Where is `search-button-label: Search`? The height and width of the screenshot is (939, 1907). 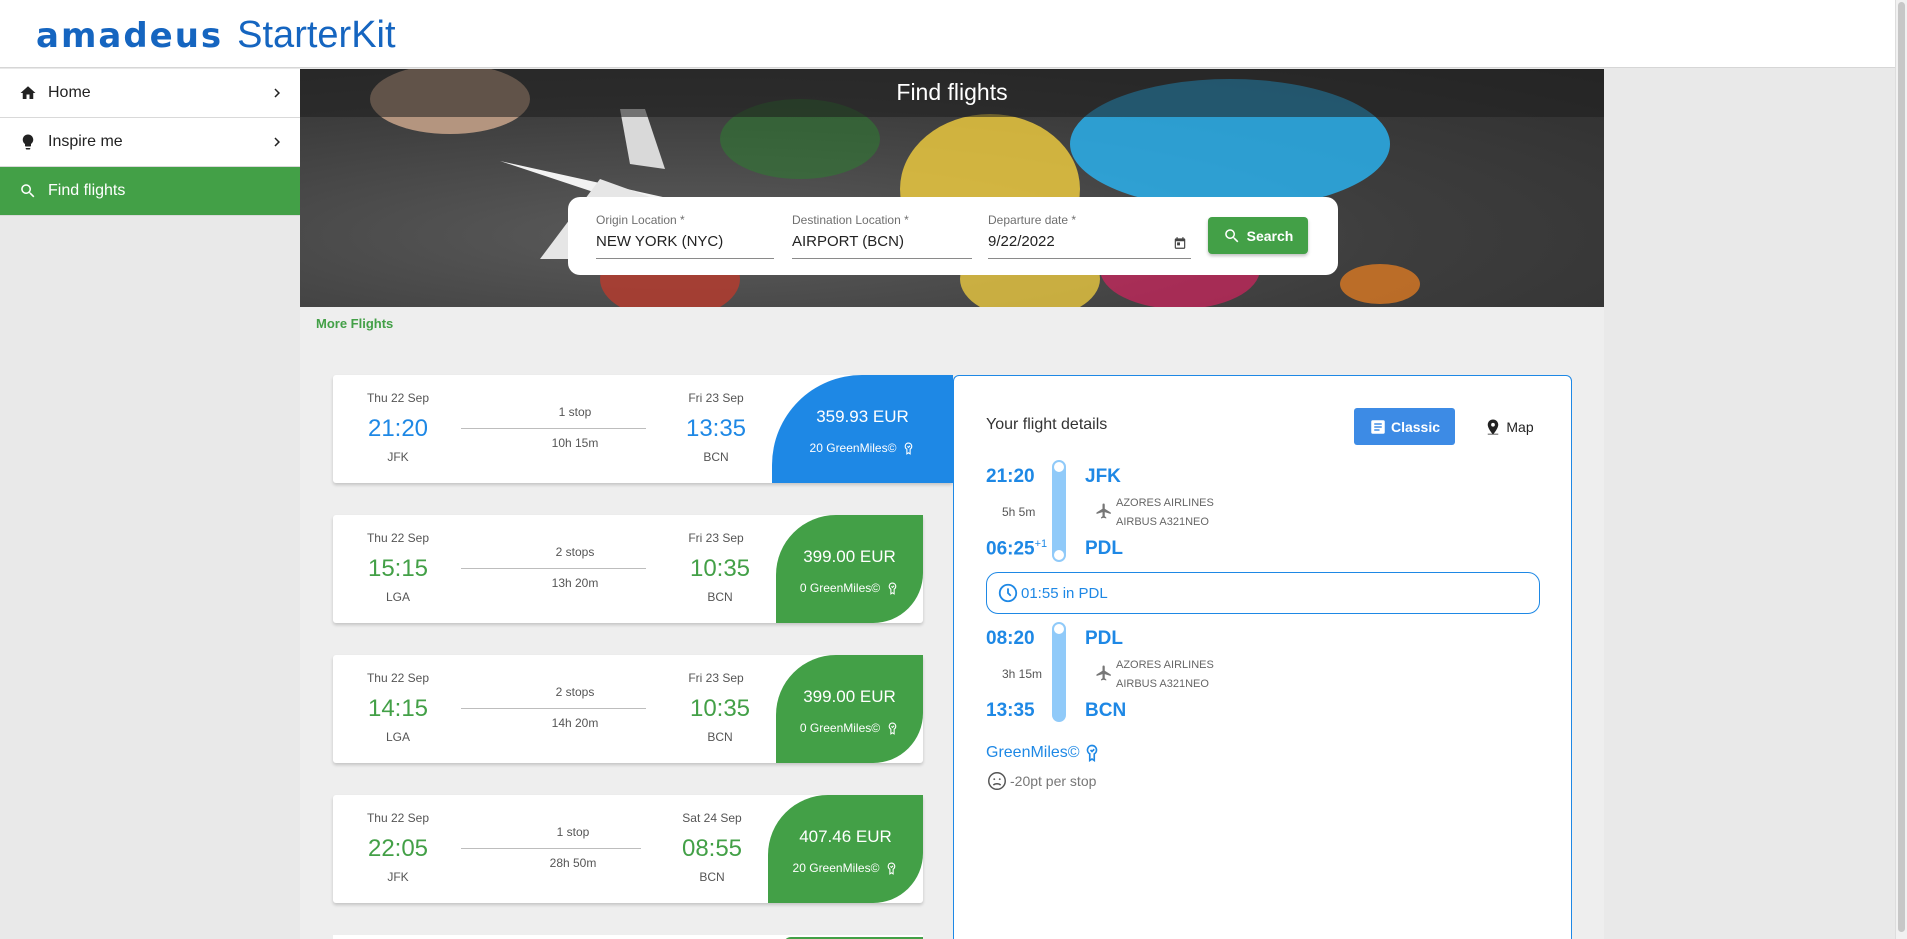
search-button-label: Search is located at coordinates (1270, 235).